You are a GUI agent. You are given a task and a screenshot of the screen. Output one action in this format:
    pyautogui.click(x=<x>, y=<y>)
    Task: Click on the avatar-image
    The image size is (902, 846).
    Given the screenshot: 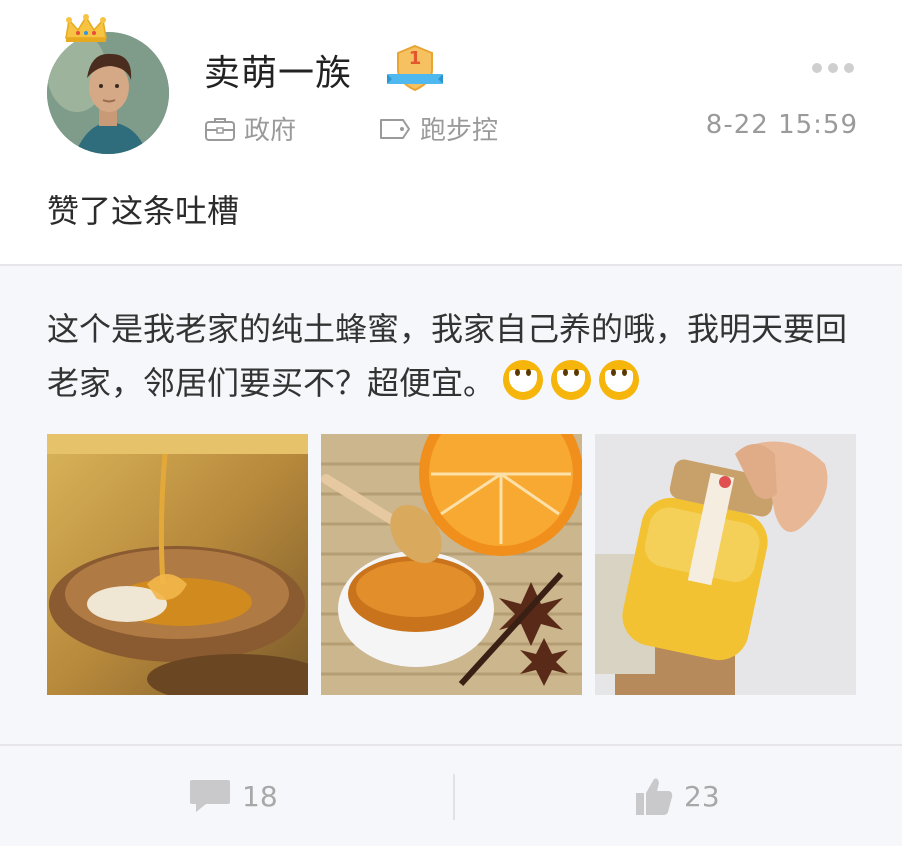 What is the action you would take?
    pyautogui.click(x=108, y=93)
    